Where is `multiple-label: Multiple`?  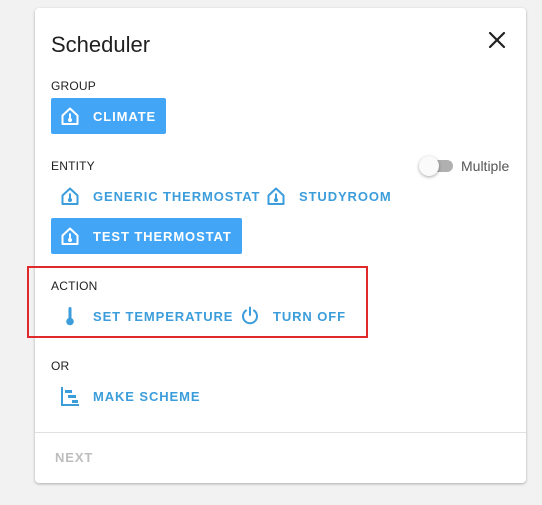
multiple-label: Multiple is located at coordinates (485, 166).